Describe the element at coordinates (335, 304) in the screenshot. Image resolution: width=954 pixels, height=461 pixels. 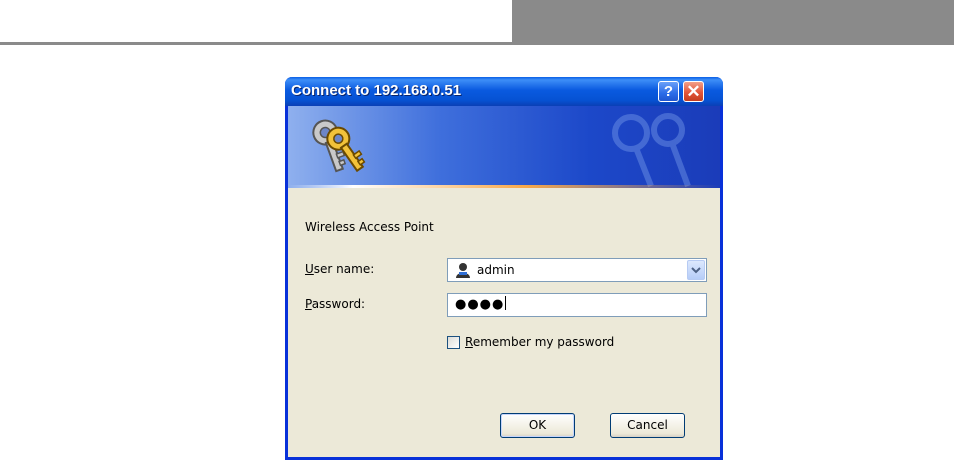
I see `password-label: Password:` at that location.